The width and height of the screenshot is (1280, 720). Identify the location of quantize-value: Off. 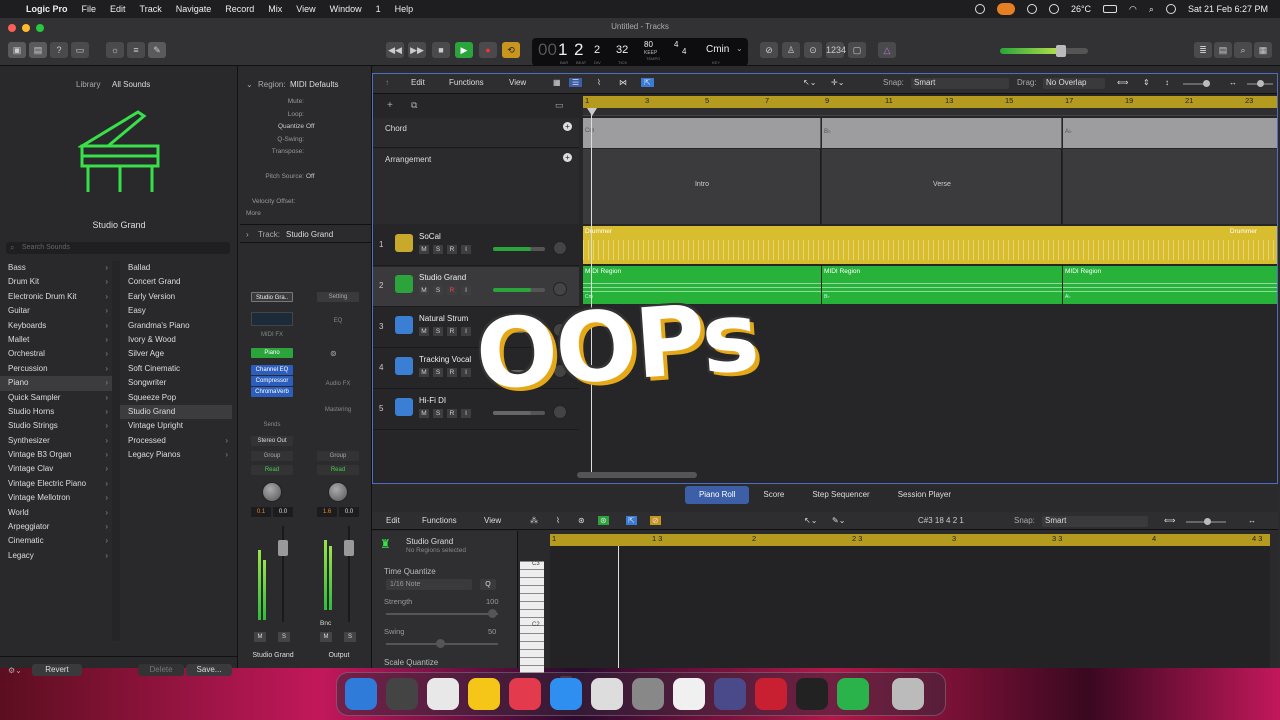
(310, 126).